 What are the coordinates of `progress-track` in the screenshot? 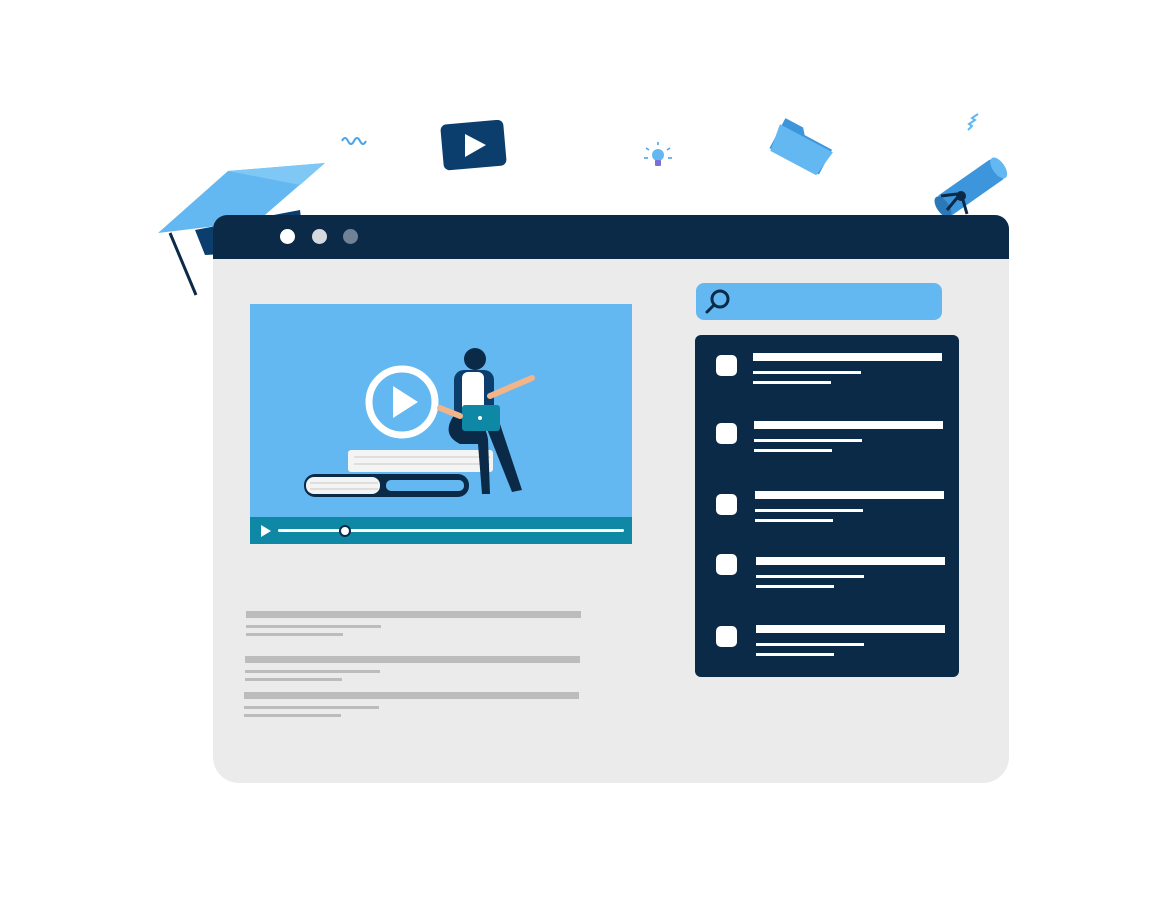 It's located at (451, 530).